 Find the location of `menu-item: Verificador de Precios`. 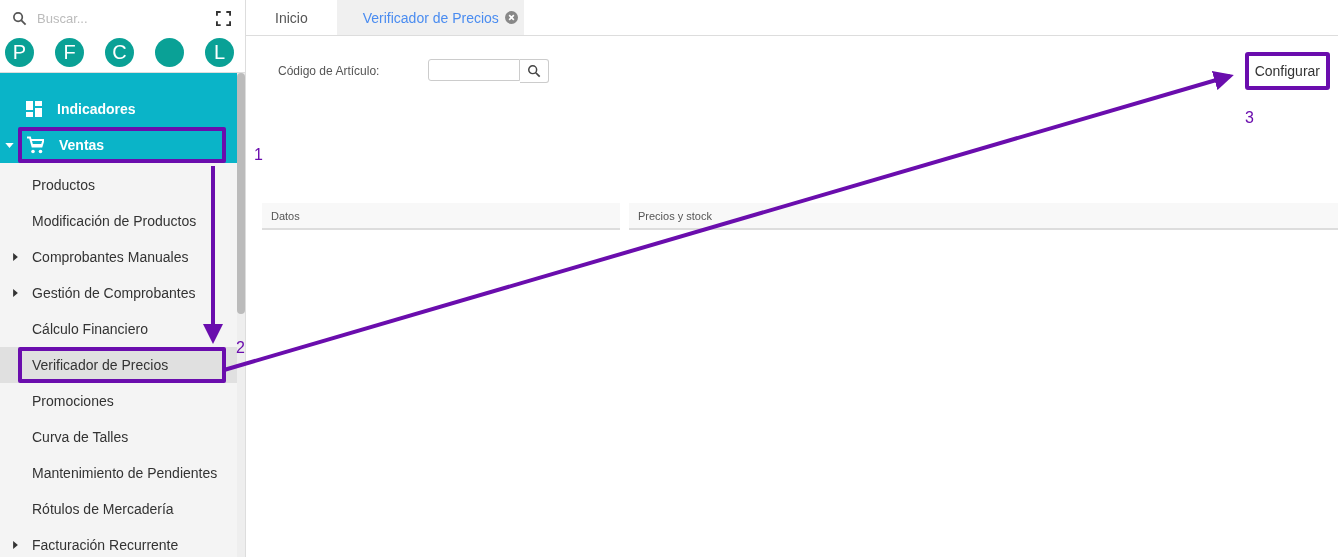

menu-item: Verificador de Precios is located at coordinates (118, 365).